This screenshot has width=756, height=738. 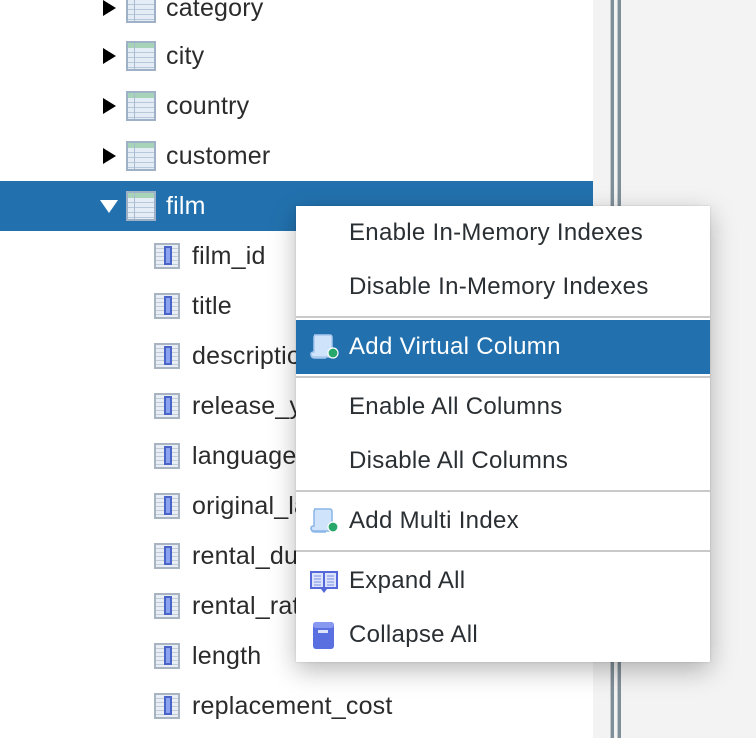 I want to click on menu-item-expand-all: Expand All, so click(x=503, y=581).